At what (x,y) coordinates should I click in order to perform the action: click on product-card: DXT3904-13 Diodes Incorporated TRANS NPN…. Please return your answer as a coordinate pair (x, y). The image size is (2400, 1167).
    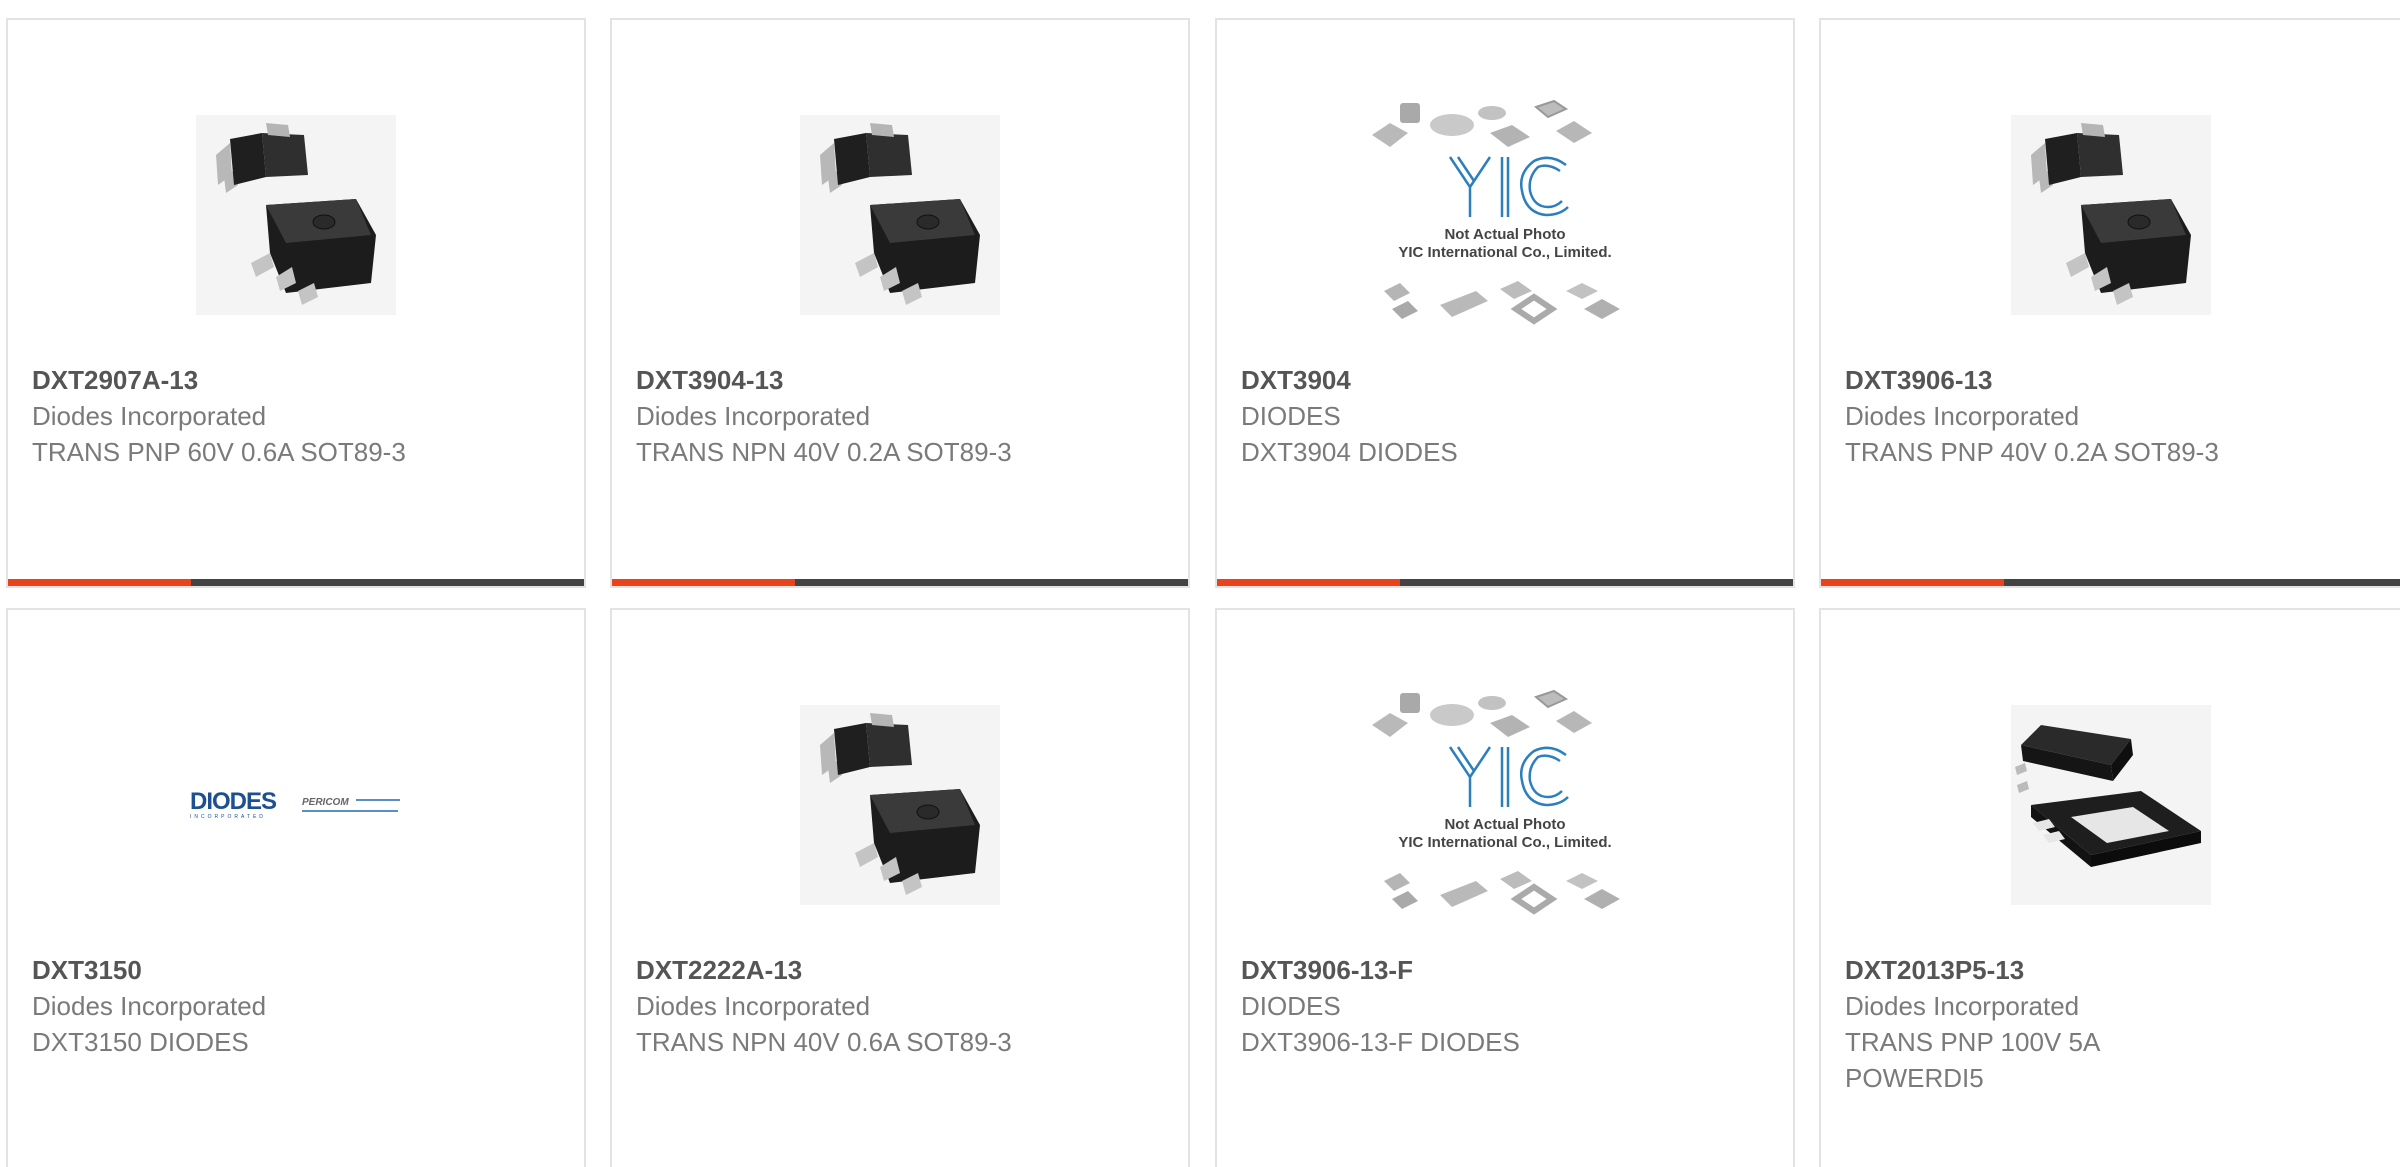
    Looking at the image, I should click on (900, 303).